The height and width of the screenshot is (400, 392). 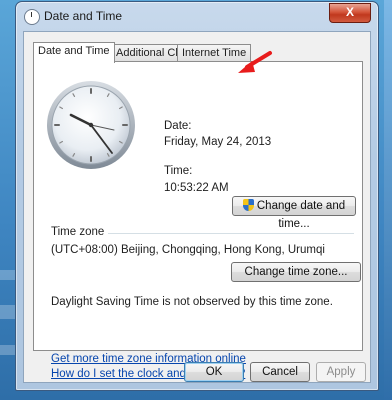 What do you see at coordinates (178, 171) in the screenshot?
I see `time-label: Time:` at bounding box center [178, 171].